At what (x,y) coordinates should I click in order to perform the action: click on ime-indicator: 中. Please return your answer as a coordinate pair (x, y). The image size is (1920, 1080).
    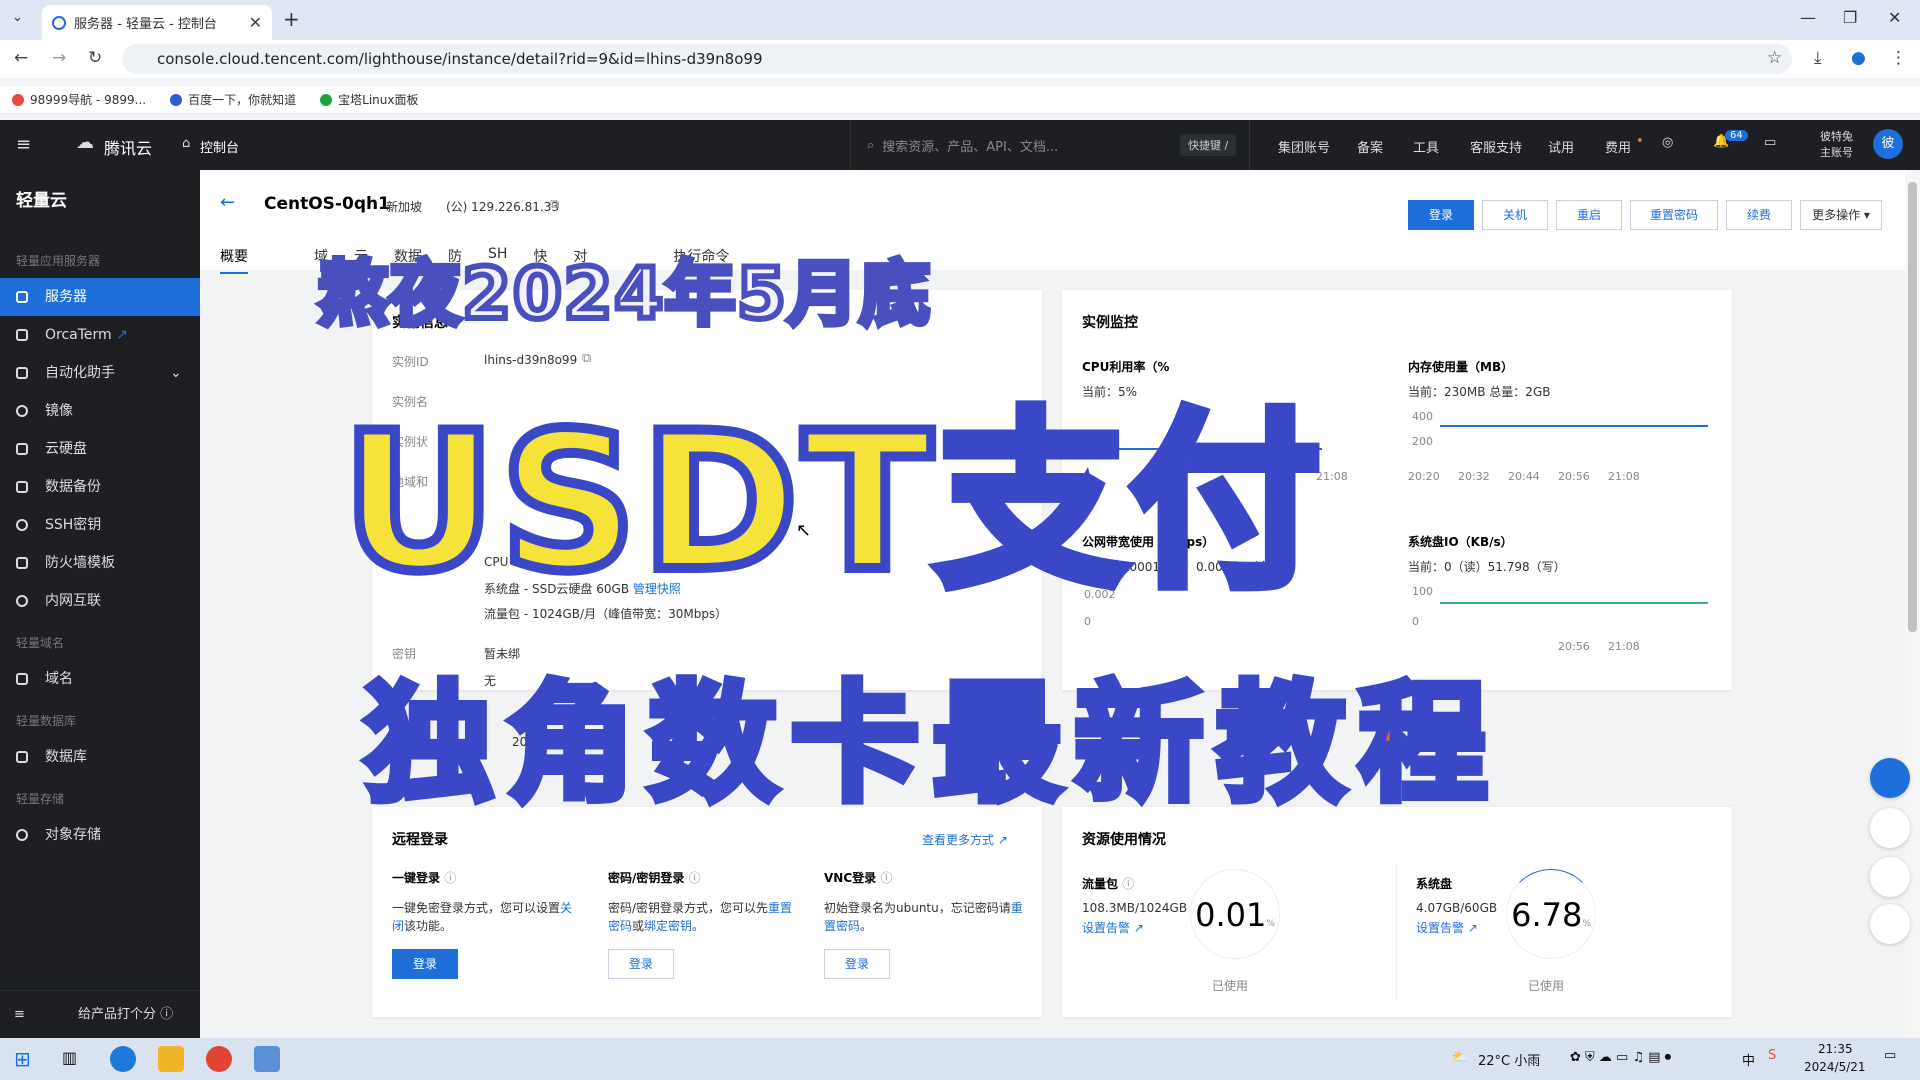
    Looking at the image, I should click on (1748, 1059).